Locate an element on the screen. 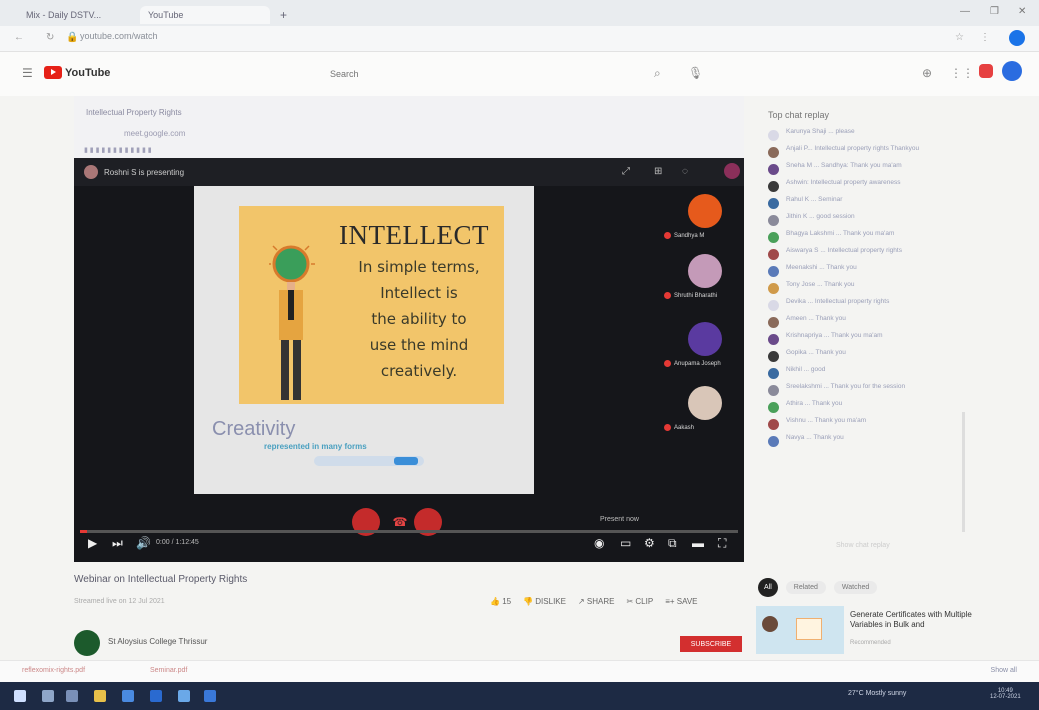 Image resolution: width=1039 pixels, height=710 pixels. video-progress-bar is located at coordinates (409, 531).